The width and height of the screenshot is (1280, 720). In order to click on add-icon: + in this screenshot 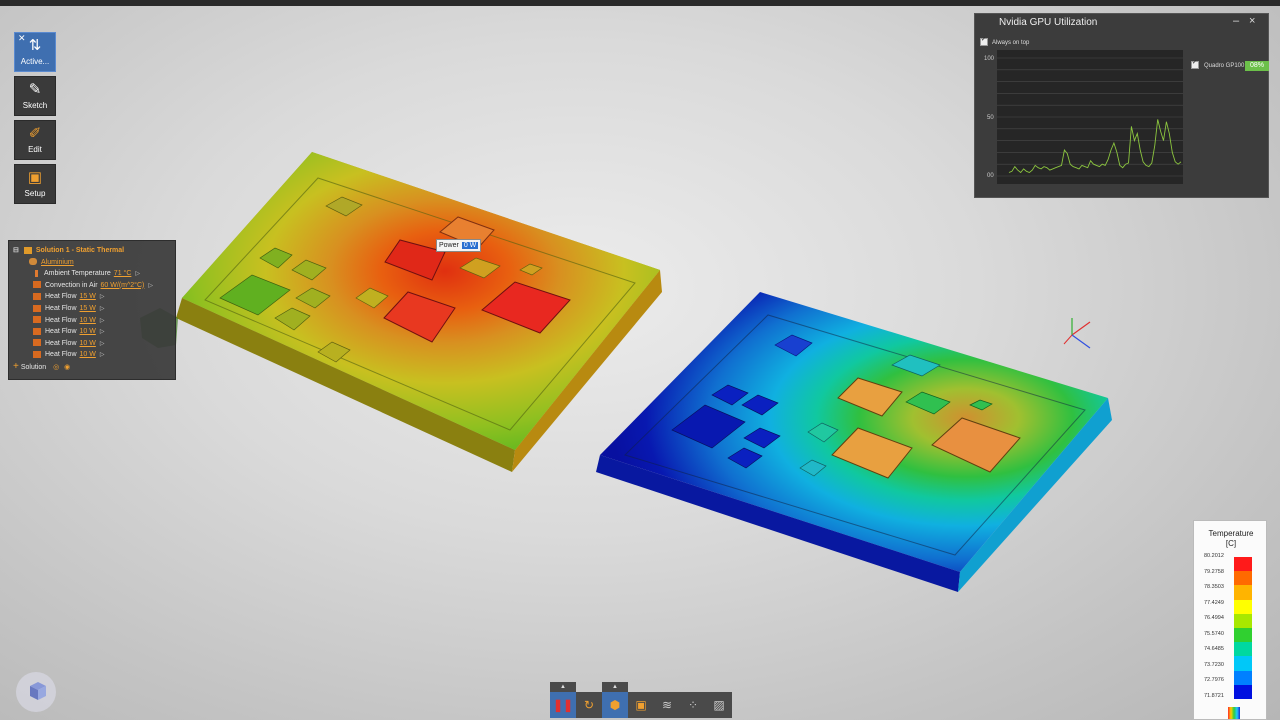, I will do `click(16, 366)`.